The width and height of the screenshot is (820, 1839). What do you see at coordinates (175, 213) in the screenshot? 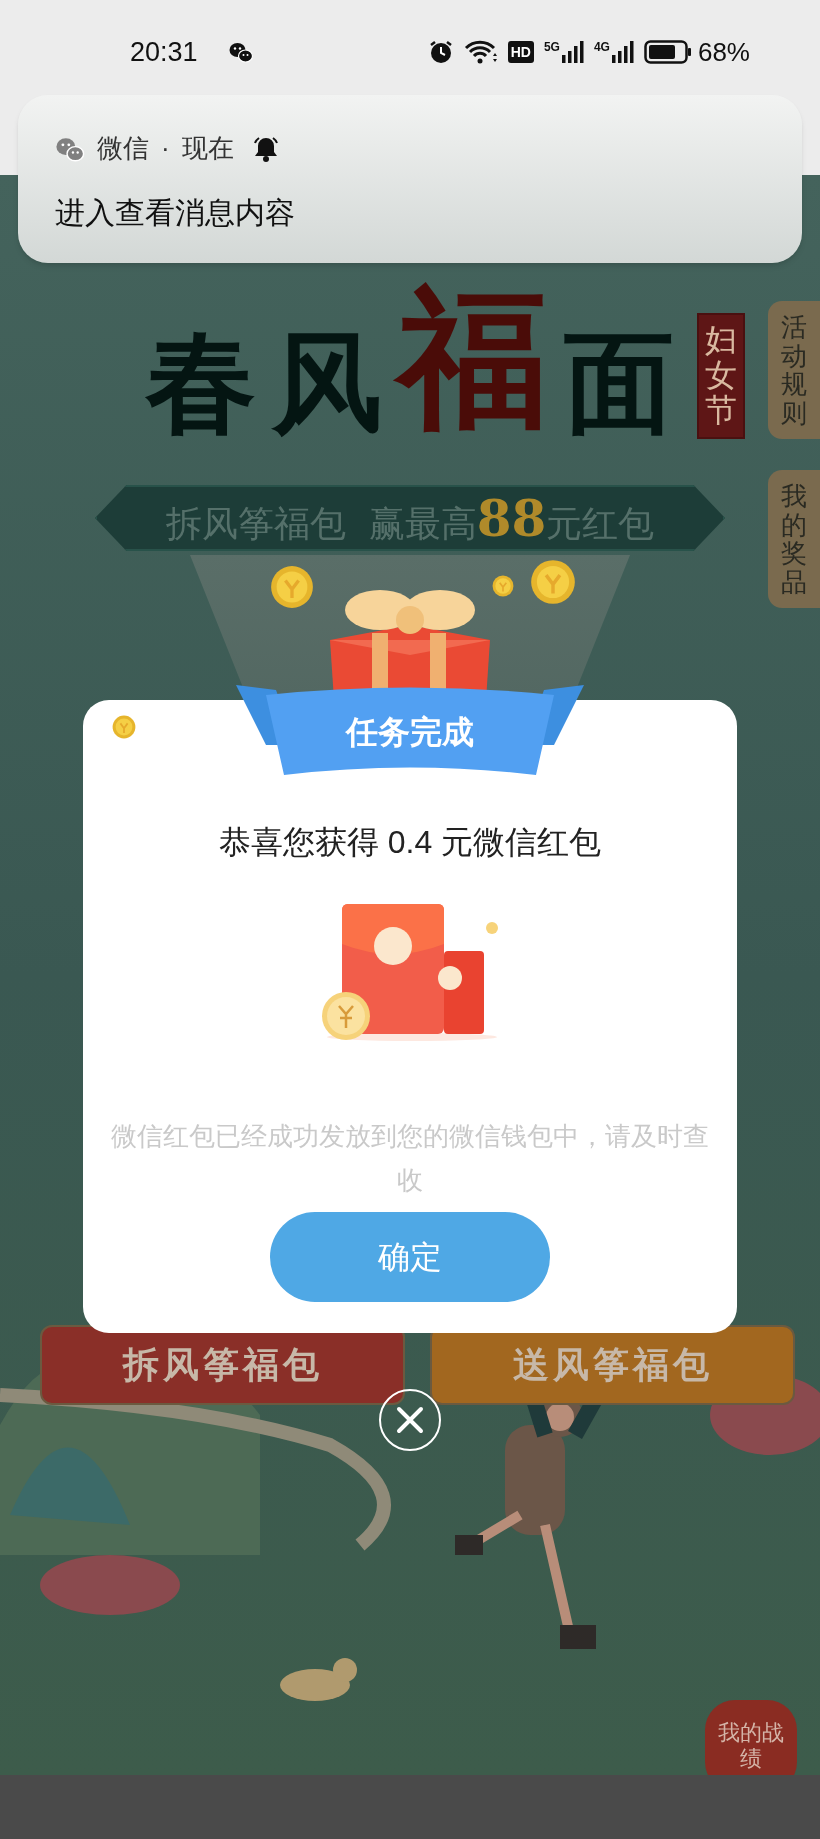
I see `notification-message: 进入查看消息内容` at bounding box center [175, 213].